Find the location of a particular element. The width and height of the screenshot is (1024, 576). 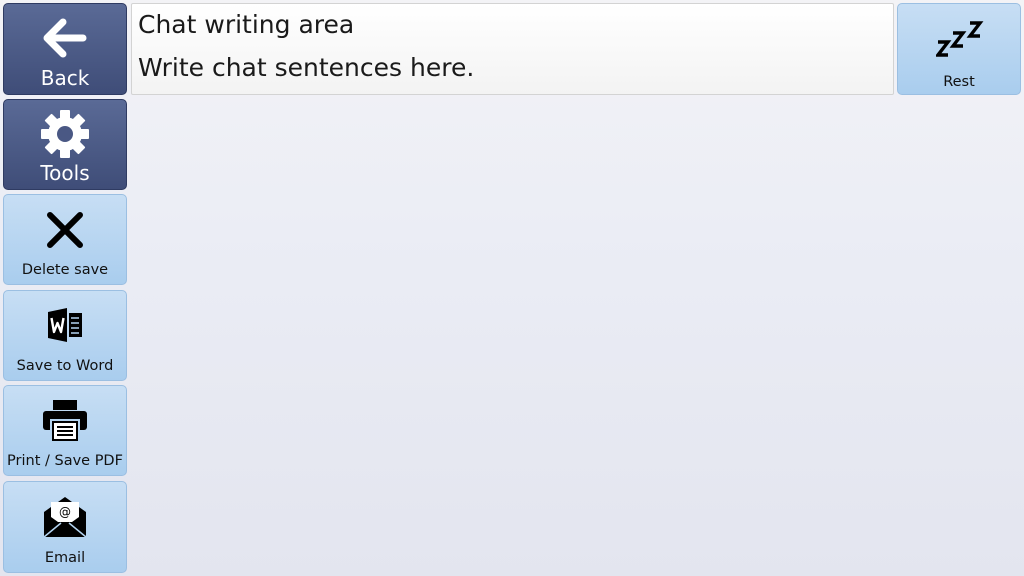

tools-label: Tools is located at coordinates (65, 173).